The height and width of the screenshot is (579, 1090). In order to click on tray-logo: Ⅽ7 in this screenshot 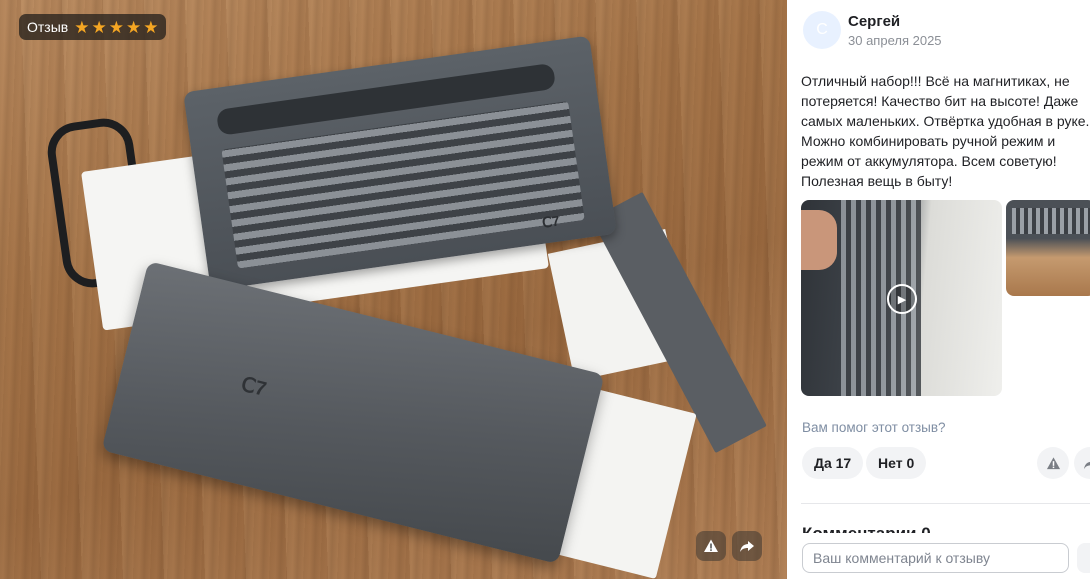, I will do `click(551, 221)`.